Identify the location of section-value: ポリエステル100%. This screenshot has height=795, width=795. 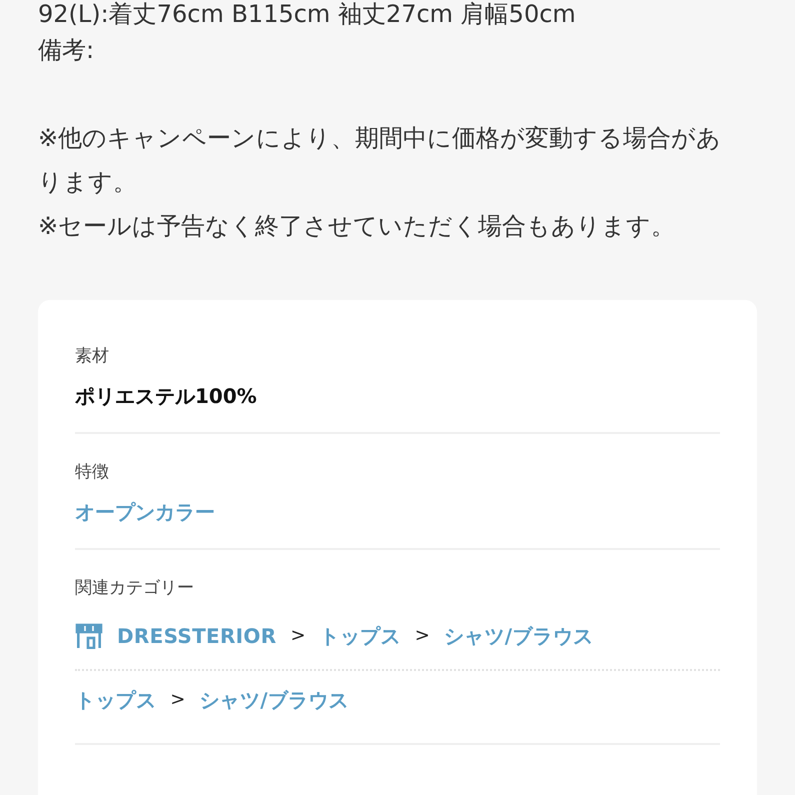
(166, 396).